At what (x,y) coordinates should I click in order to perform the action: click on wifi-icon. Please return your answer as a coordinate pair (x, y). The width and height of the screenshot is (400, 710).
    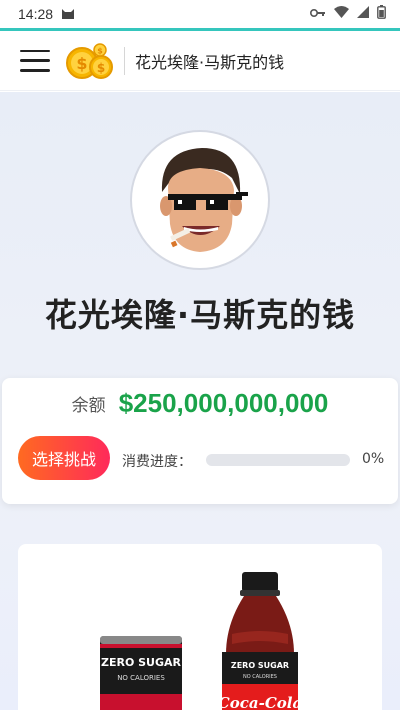
    Looking at the image, I should click on (341, 14).